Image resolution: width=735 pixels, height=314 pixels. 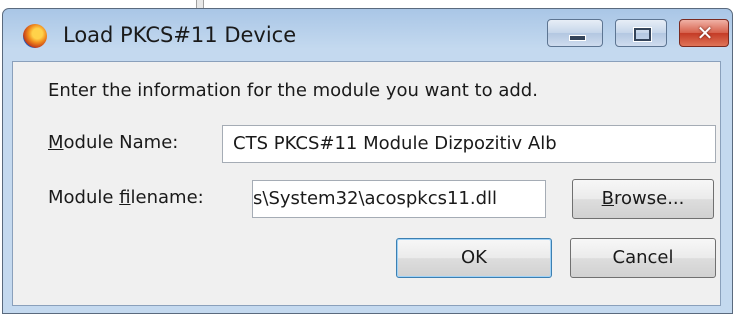 What do you see at coordinates (607, 198) in the screenshot?
I see `browse-button-accelerator: B` at bounding box center [607, 198].